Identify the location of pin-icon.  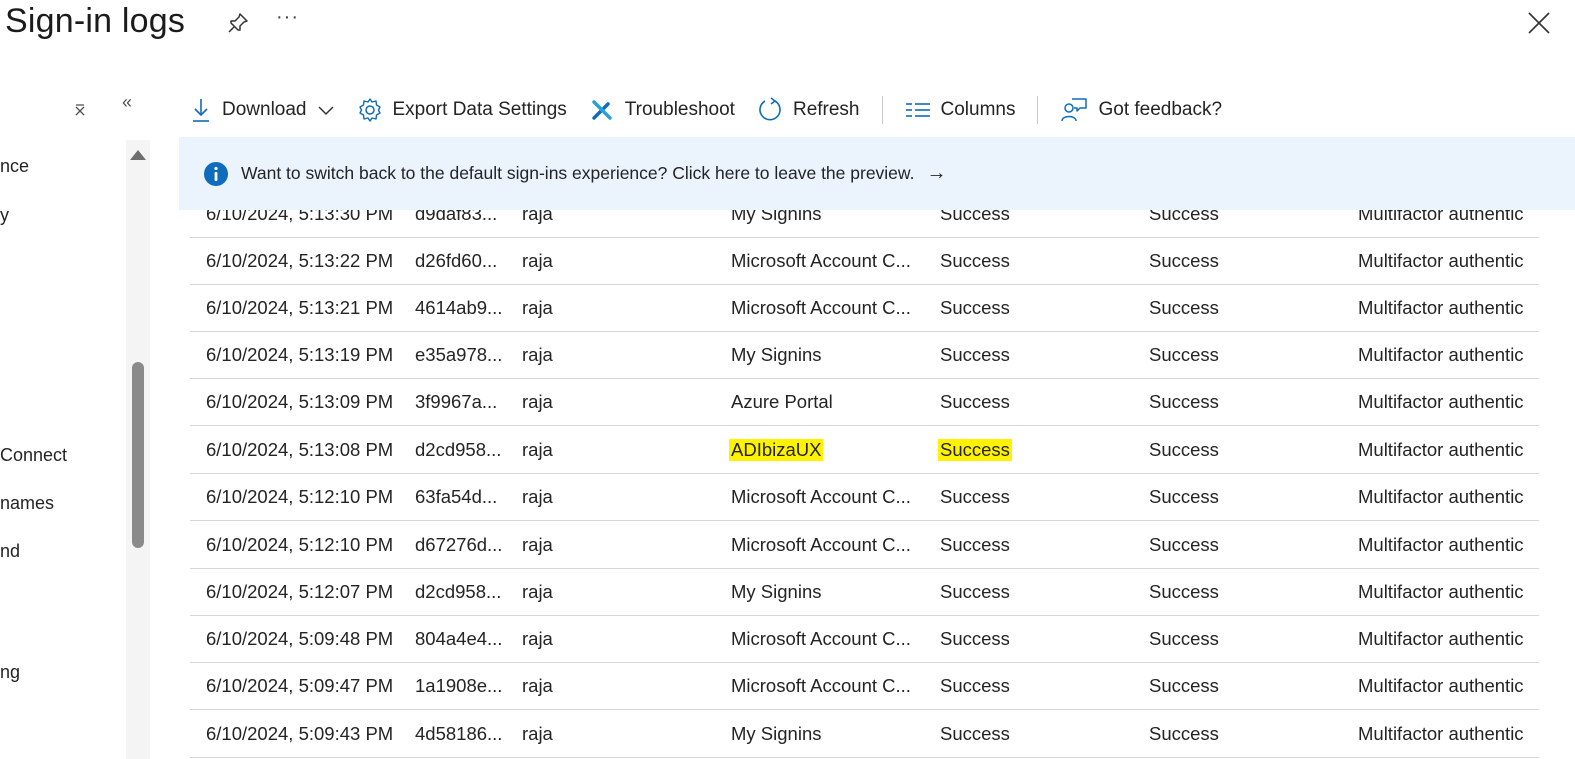
(238, 23).